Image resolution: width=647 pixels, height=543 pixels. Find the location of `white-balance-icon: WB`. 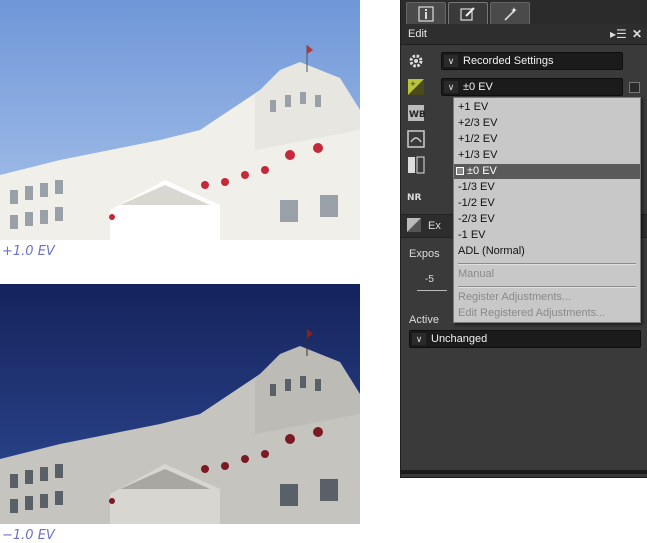

white-balance-icon: WB is located at coordinates (416, 113).